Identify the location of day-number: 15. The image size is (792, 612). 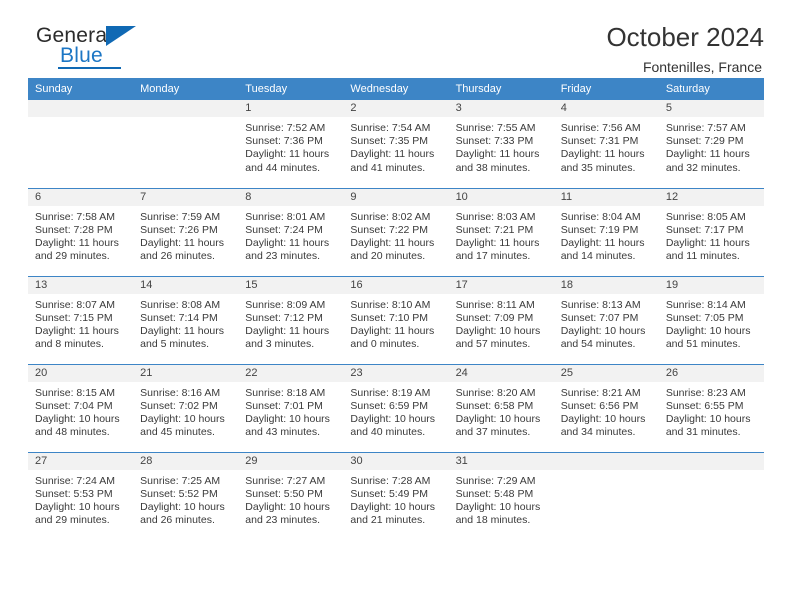
(291, 285).